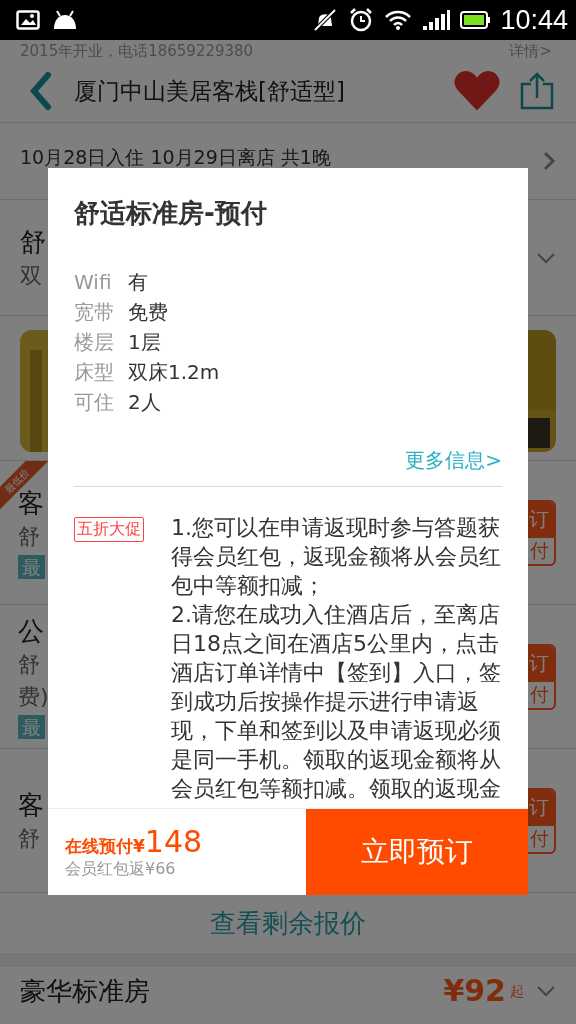 The image size is (576, 1024). Describe the element at coordinates (517, 991) in the screenshot. I see `price-suffix: 起` at that location.